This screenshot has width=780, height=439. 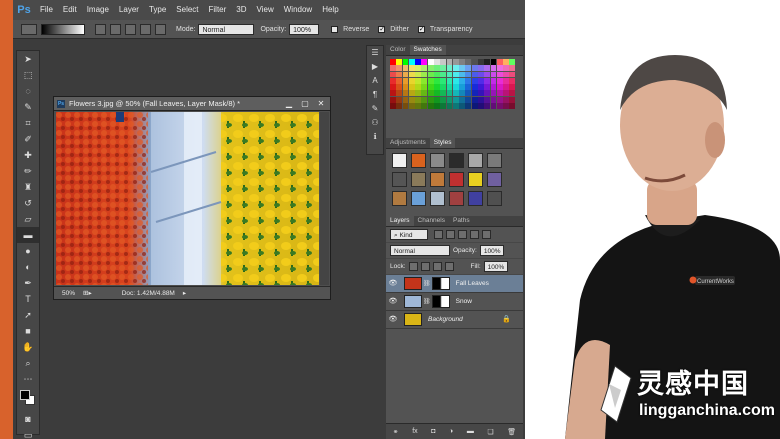 I want to click on menu-layer: Layer, so click(x=129, y=10).